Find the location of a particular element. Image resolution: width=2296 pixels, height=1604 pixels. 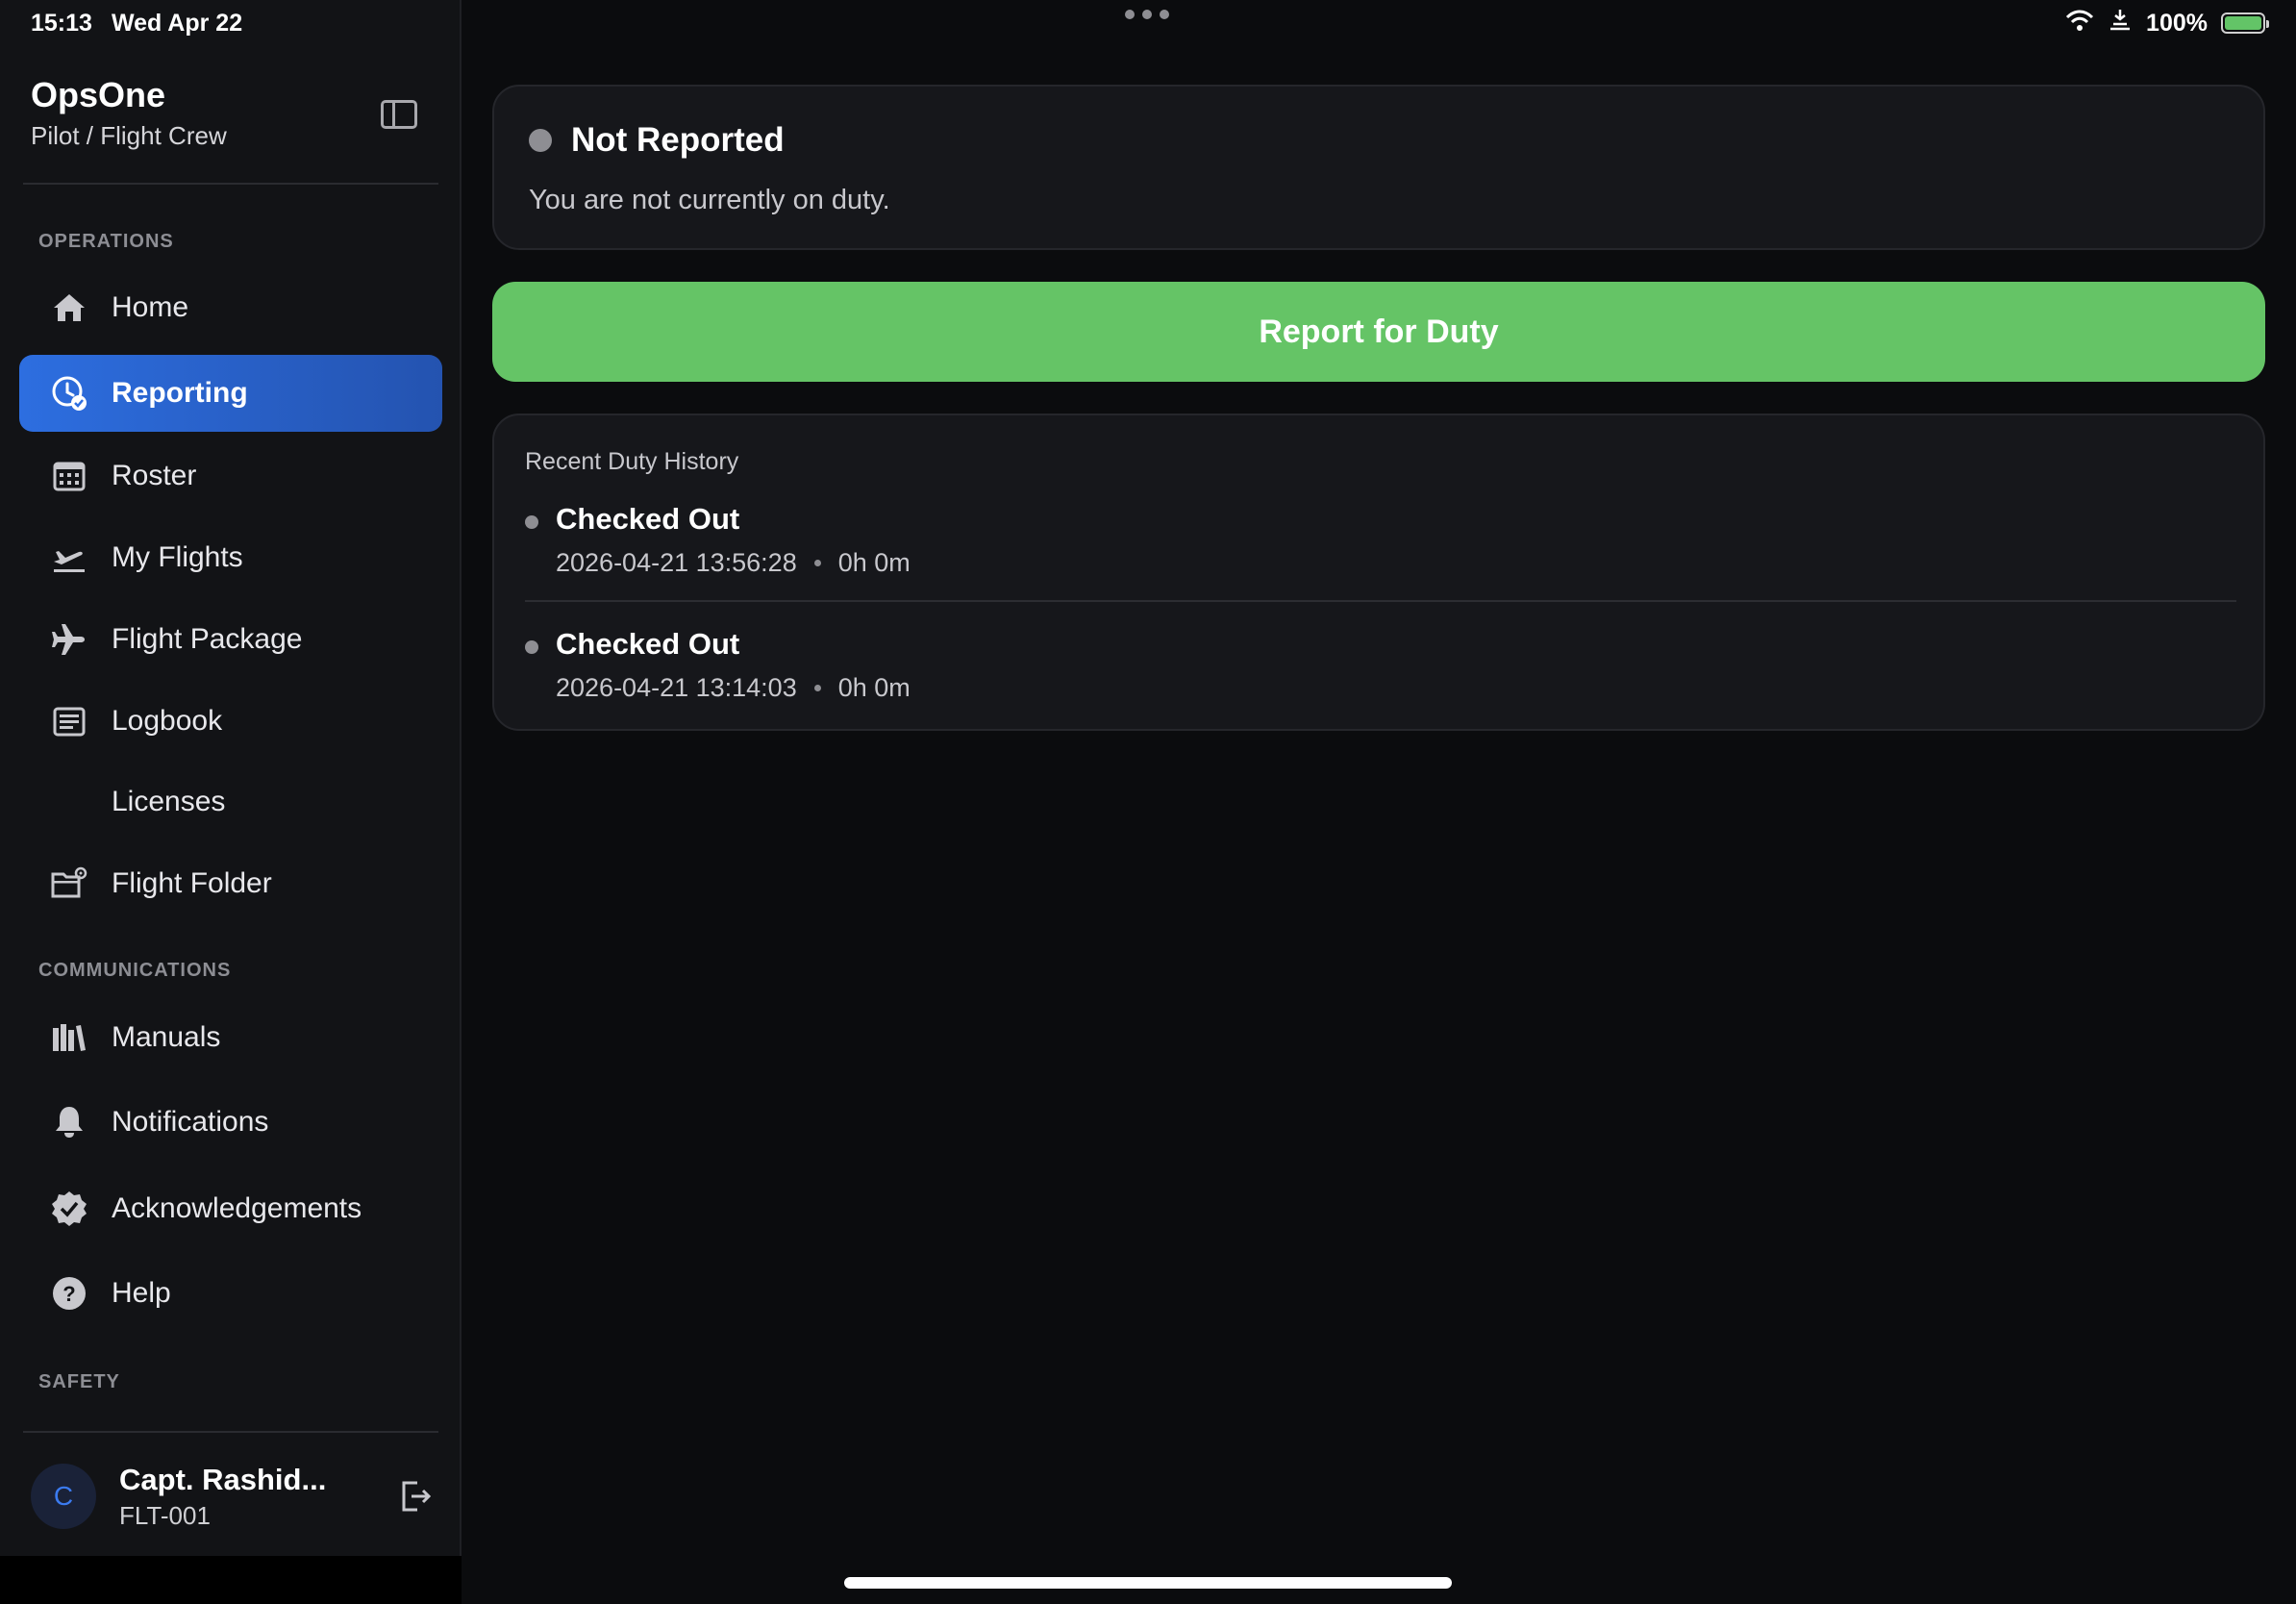

clock-check-icon is located at coordinates (69, 393).